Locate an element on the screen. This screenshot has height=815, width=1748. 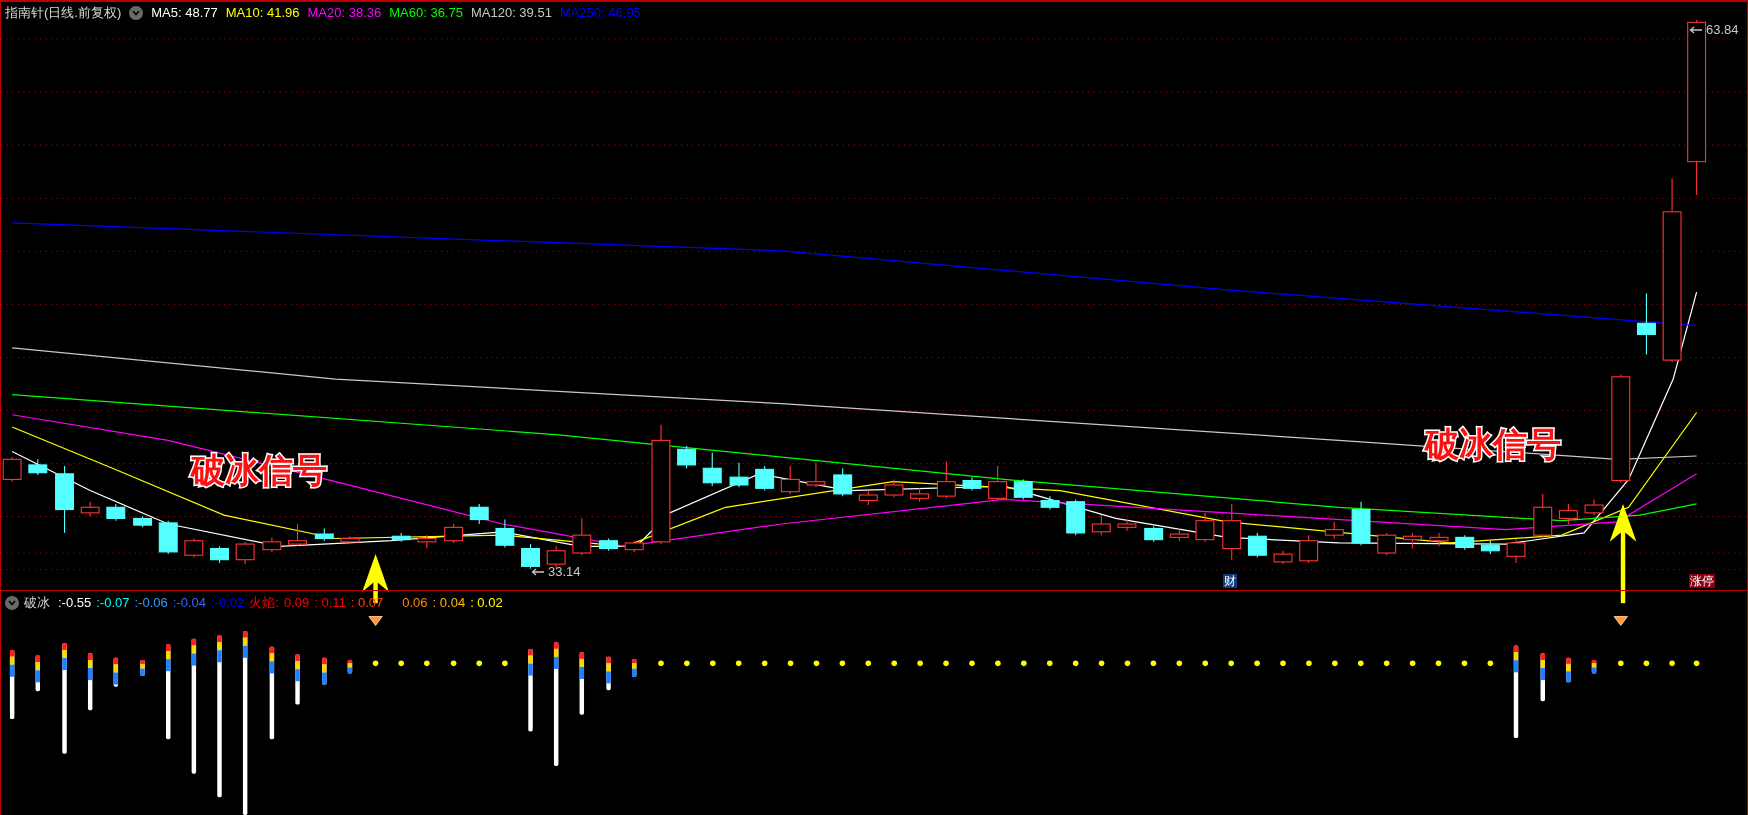
indicator-value: :-0.07 is located at coordinates (113, 603).